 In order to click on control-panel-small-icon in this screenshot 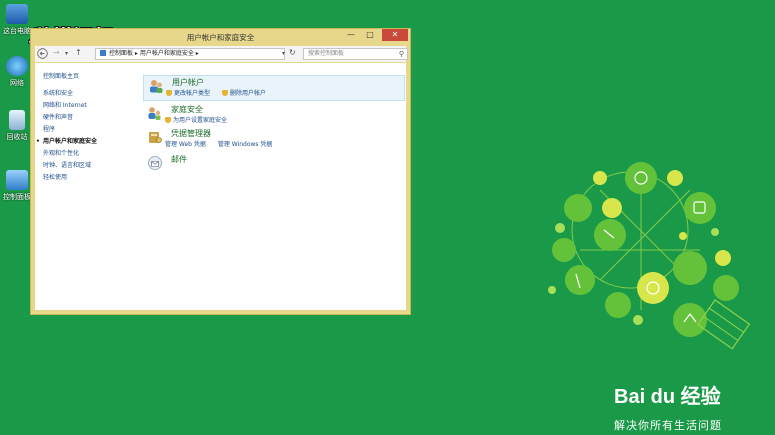, I will do `click(103, 53)`.